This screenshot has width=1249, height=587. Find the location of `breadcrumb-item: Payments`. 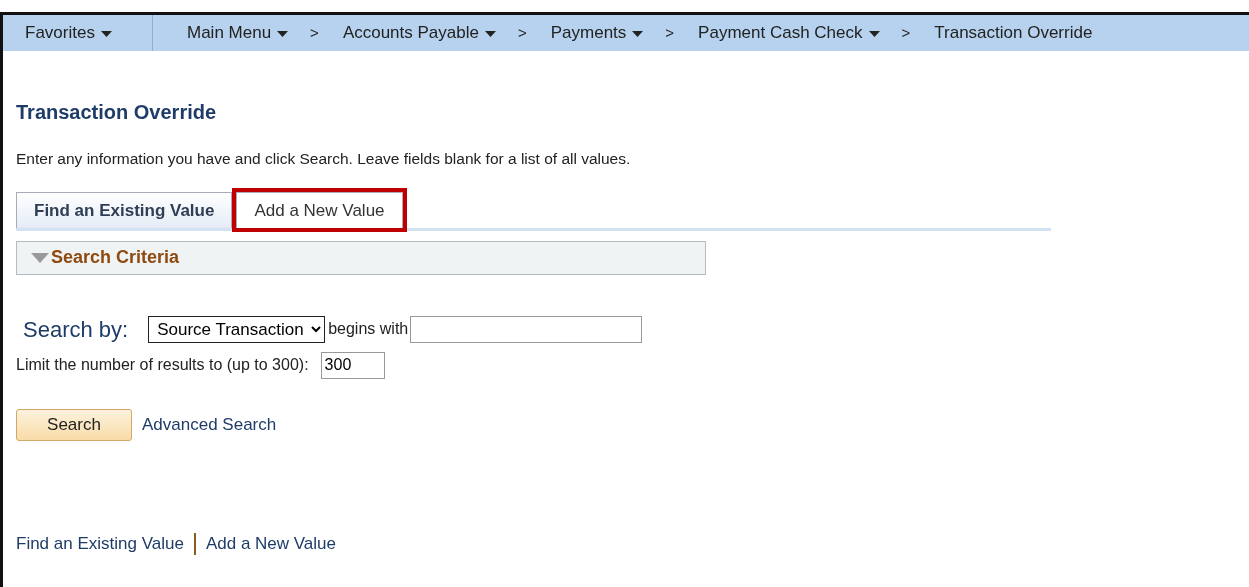

breadcrumb-item: Payments is located at coordinates (608, 33).